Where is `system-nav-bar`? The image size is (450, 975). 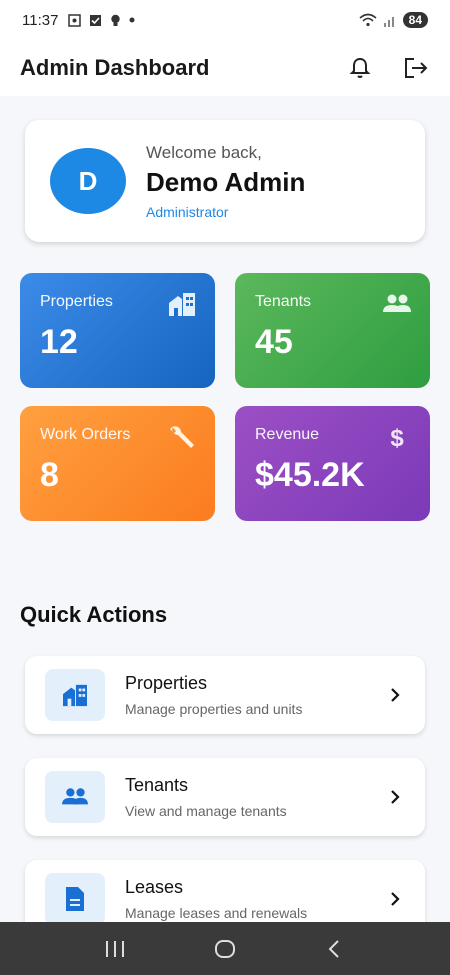
system-nav-bar is located at coordinates (225, 948).